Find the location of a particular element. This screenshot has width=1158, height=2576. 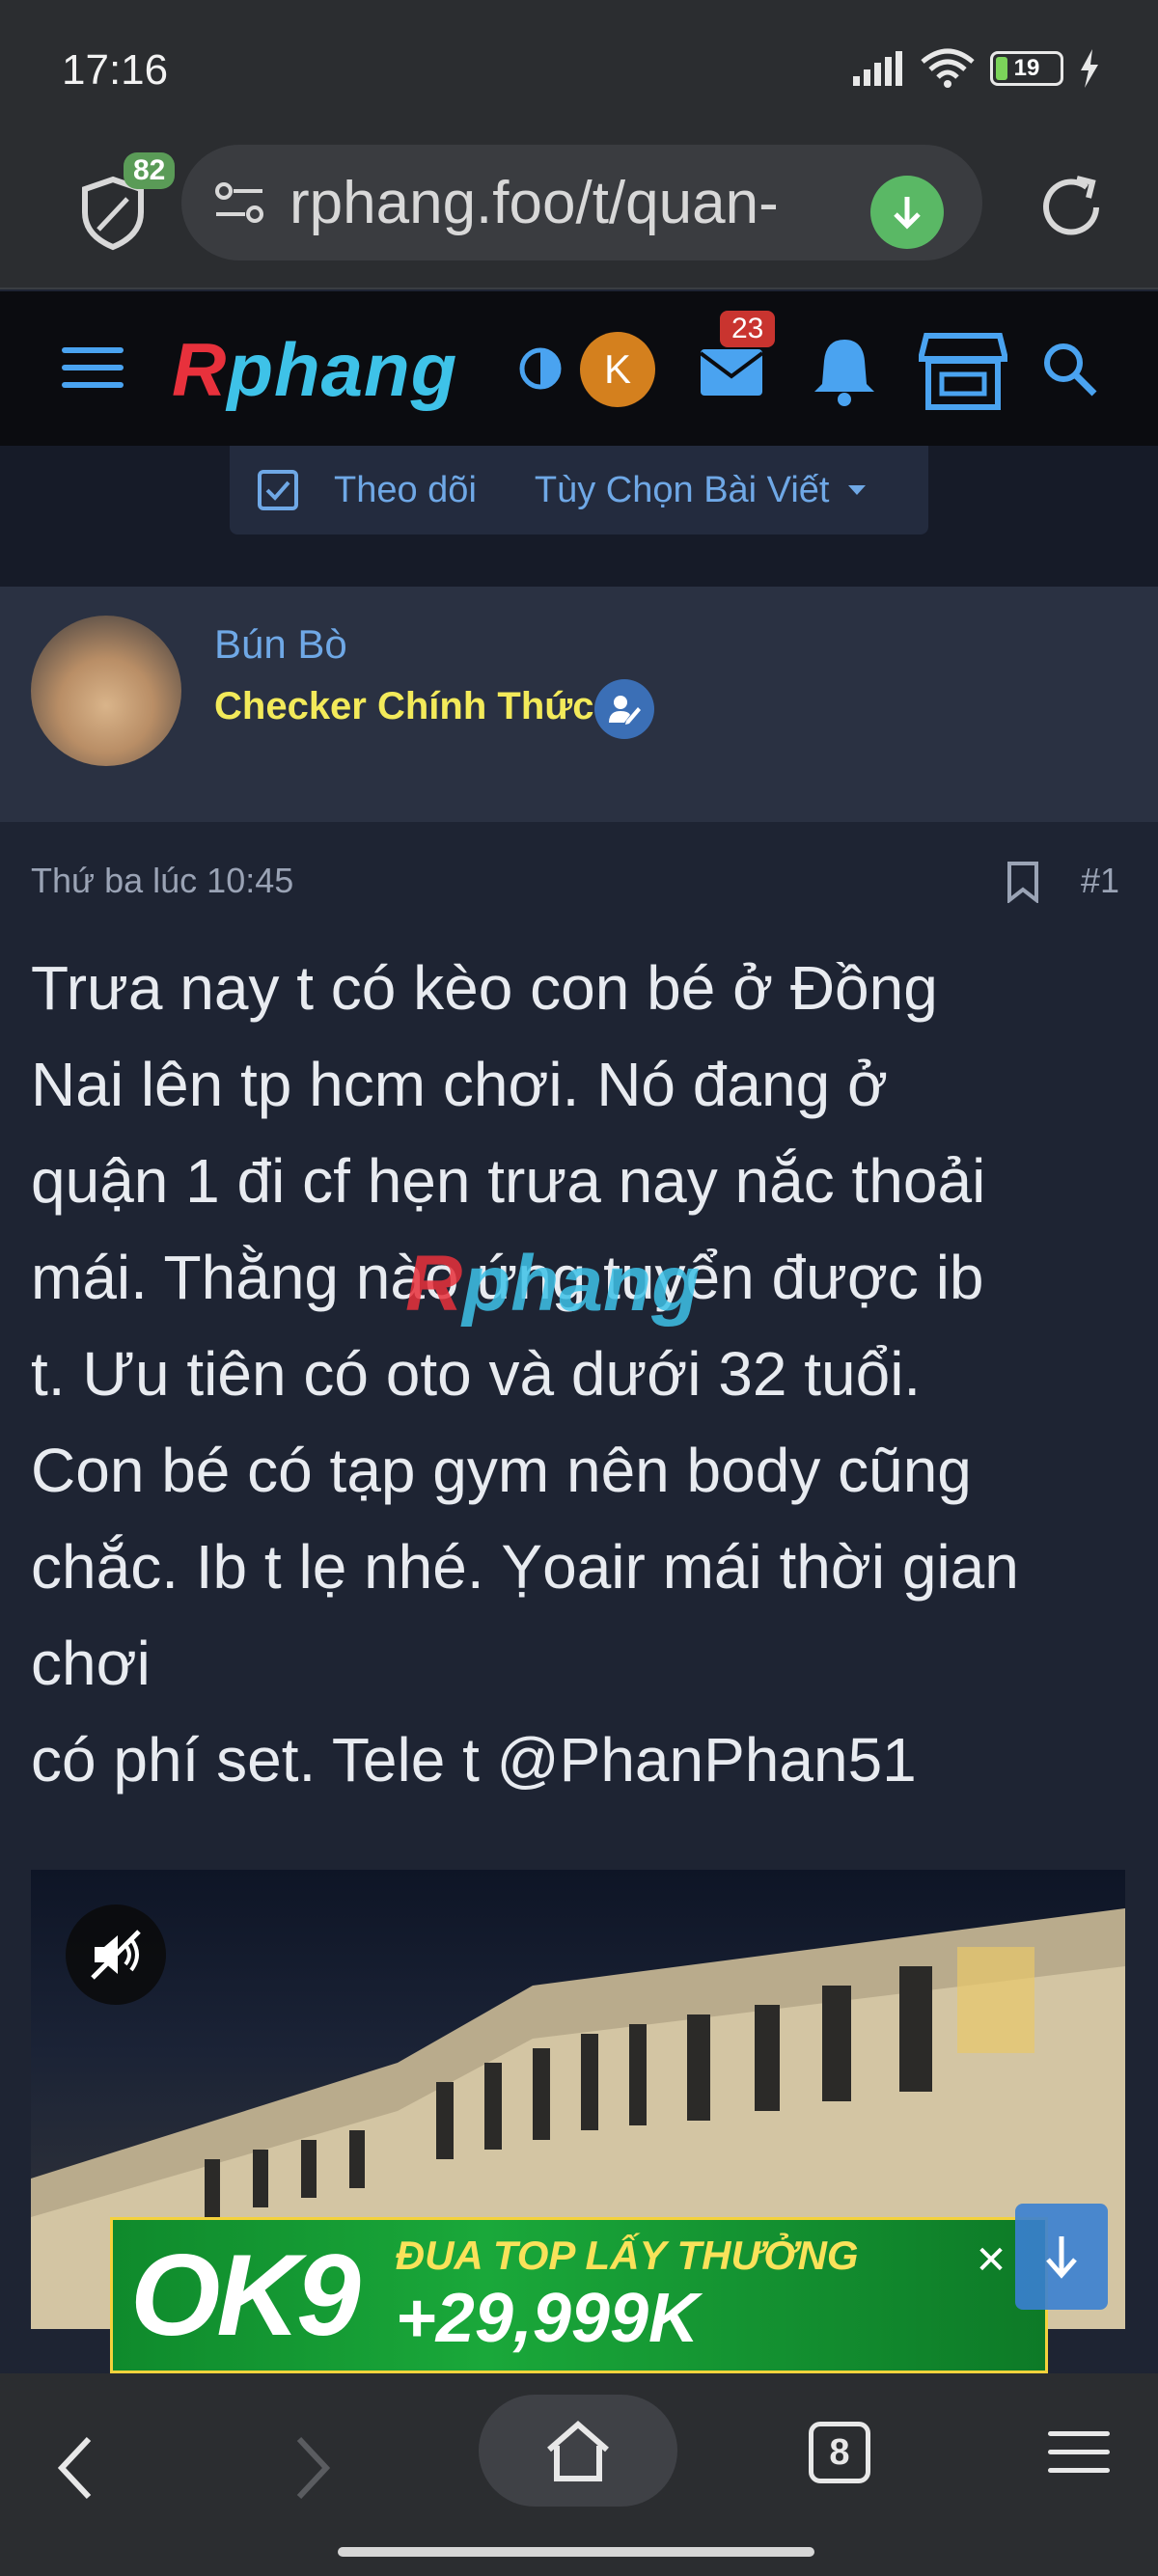

wifi-icon is located at coordinates (948, 68).